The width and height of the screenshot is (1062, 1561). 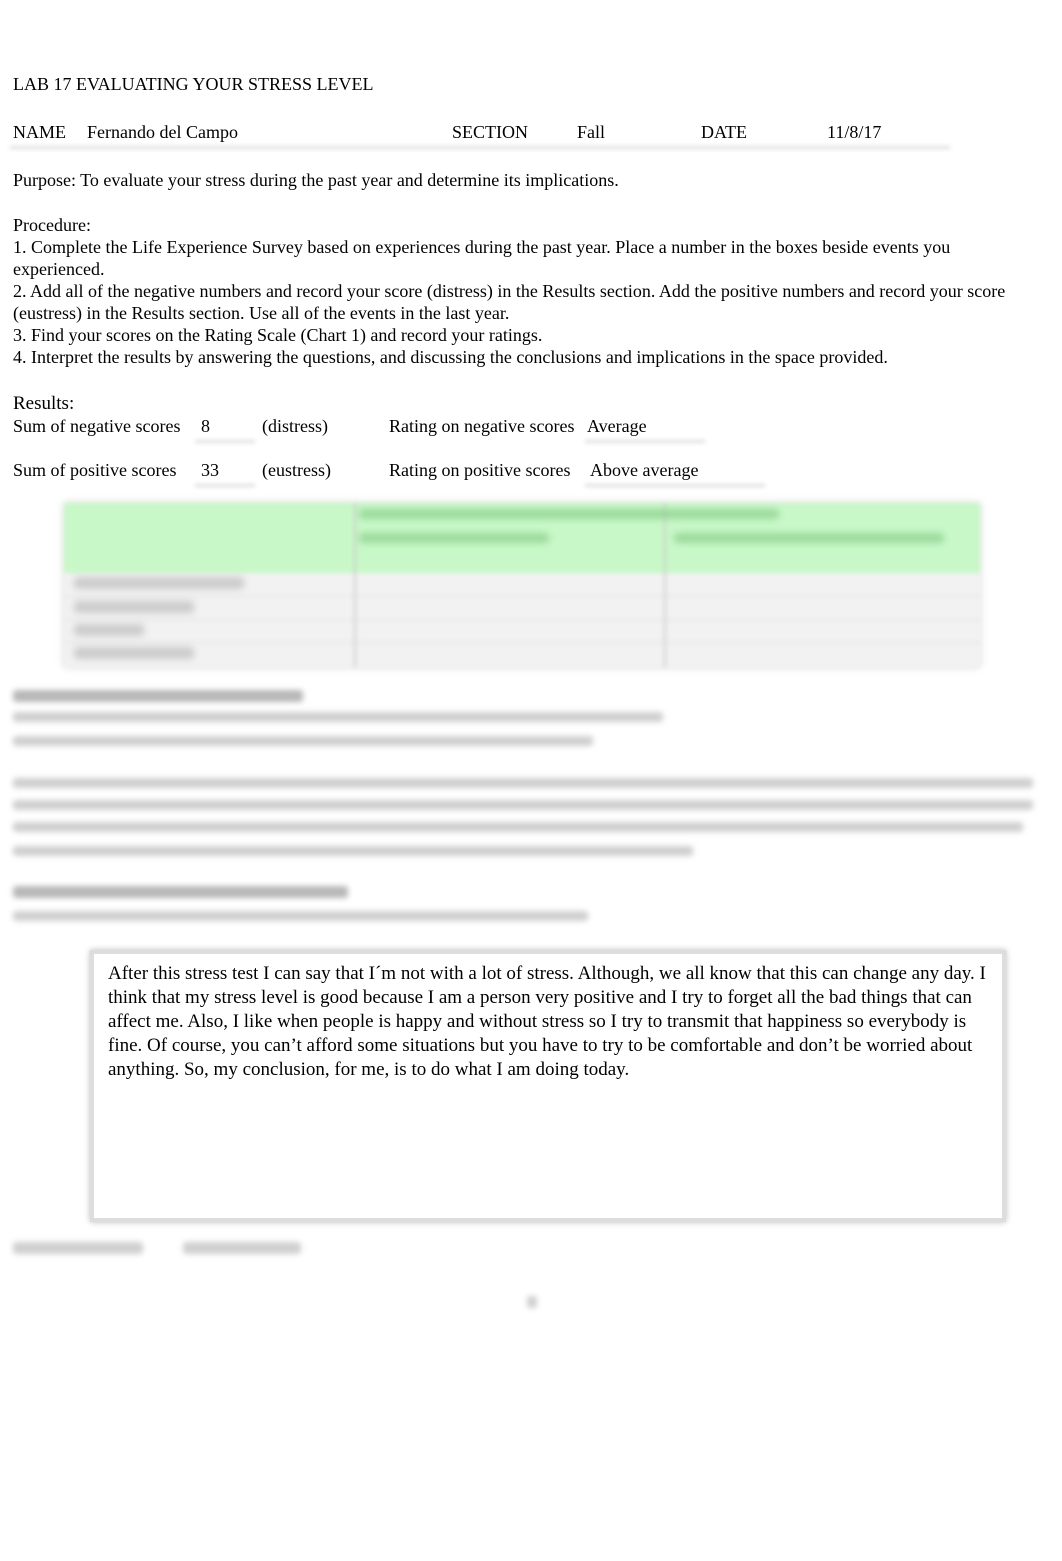 What do you see at coordinates (480, 470) in the screenshot?
I see `positive-rating-label: Rating on positive scores` at bounding box center [480, 470].